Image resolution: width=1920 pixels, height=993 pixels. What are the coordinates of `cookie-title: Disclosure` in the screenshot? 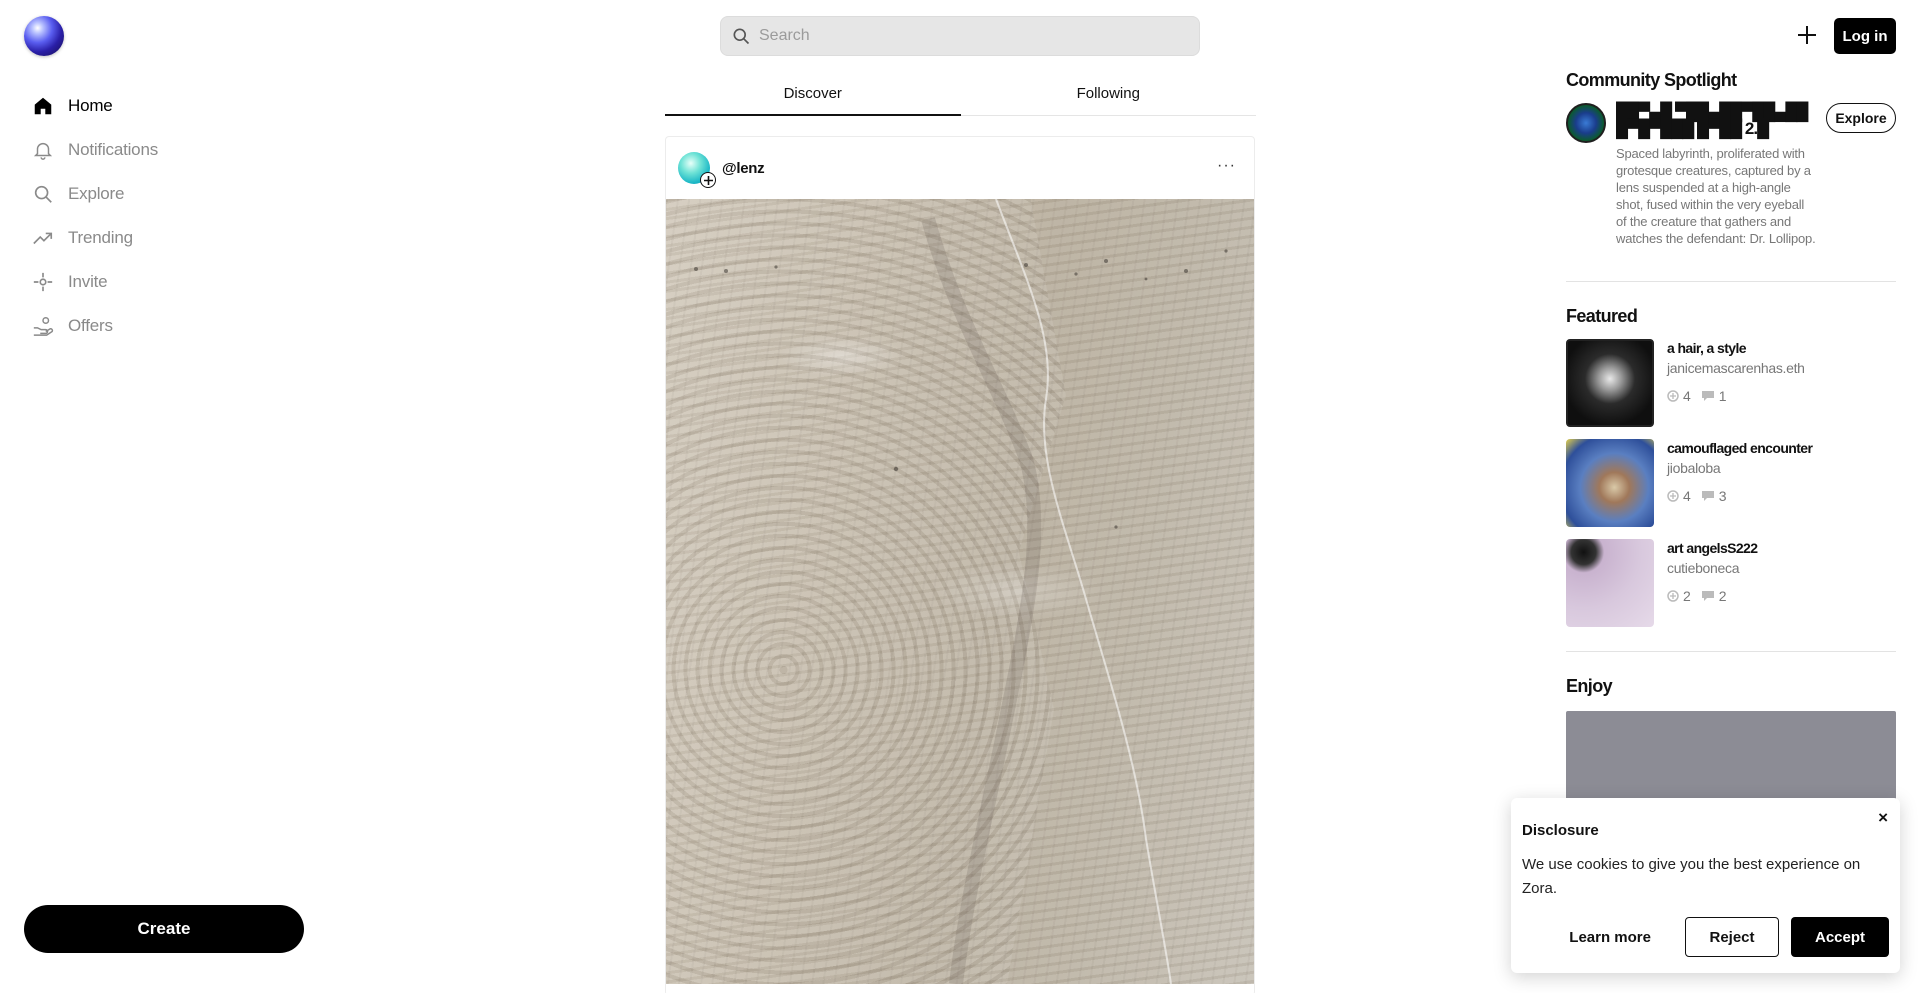 It's located at (1560, 830).